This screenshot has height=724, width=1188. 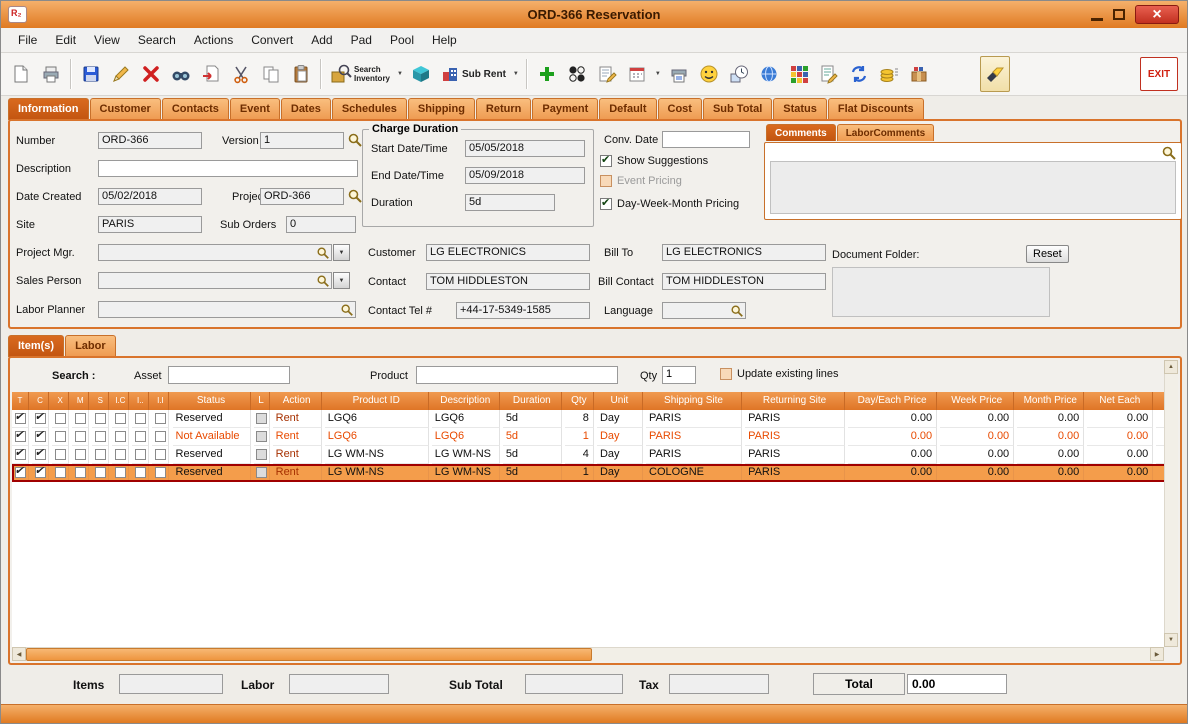 What do you see at coordinates (211, 74) in the screenshot?
I see `convert-button` at bounding box center [211, 74].